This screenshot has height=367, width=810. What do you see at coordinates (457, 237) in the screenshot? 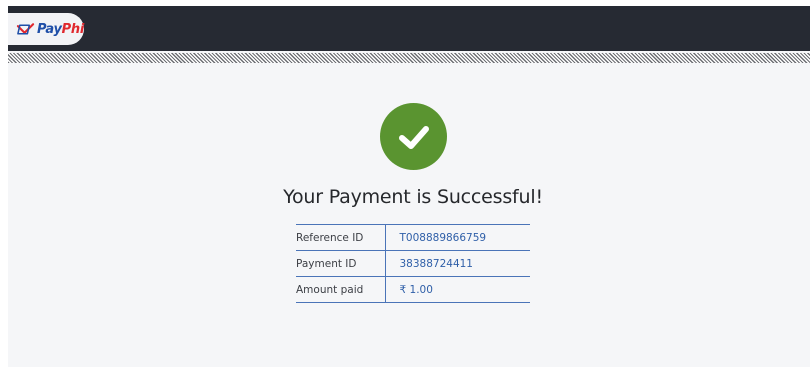
I see `reference-id-value: T008889866759` at bounding box center [457, 237].